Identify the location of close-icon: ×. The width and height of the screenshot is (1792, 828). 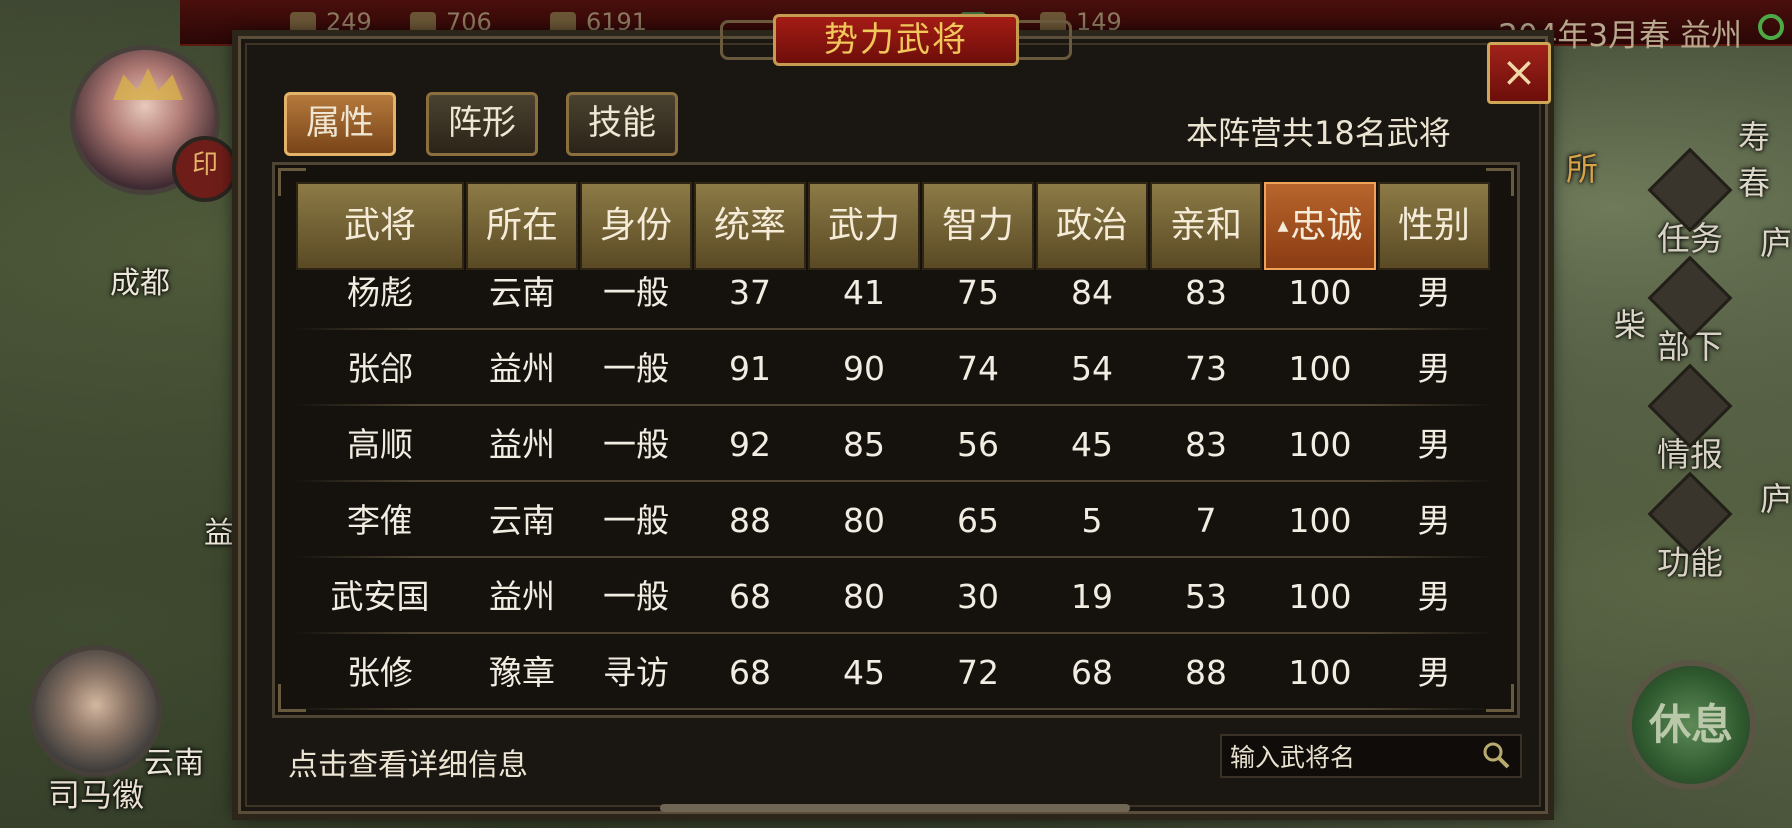
(1519, 71).